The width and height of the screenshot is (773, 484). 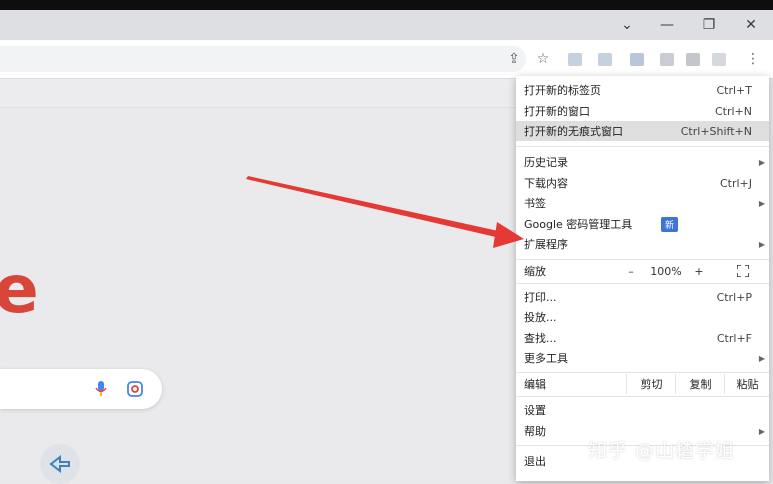 What do you see at coordinates (735, 183) in the screenshot?
I see `menu-item-shortcut: Ctrl+J` at bounding box center [735, 183].